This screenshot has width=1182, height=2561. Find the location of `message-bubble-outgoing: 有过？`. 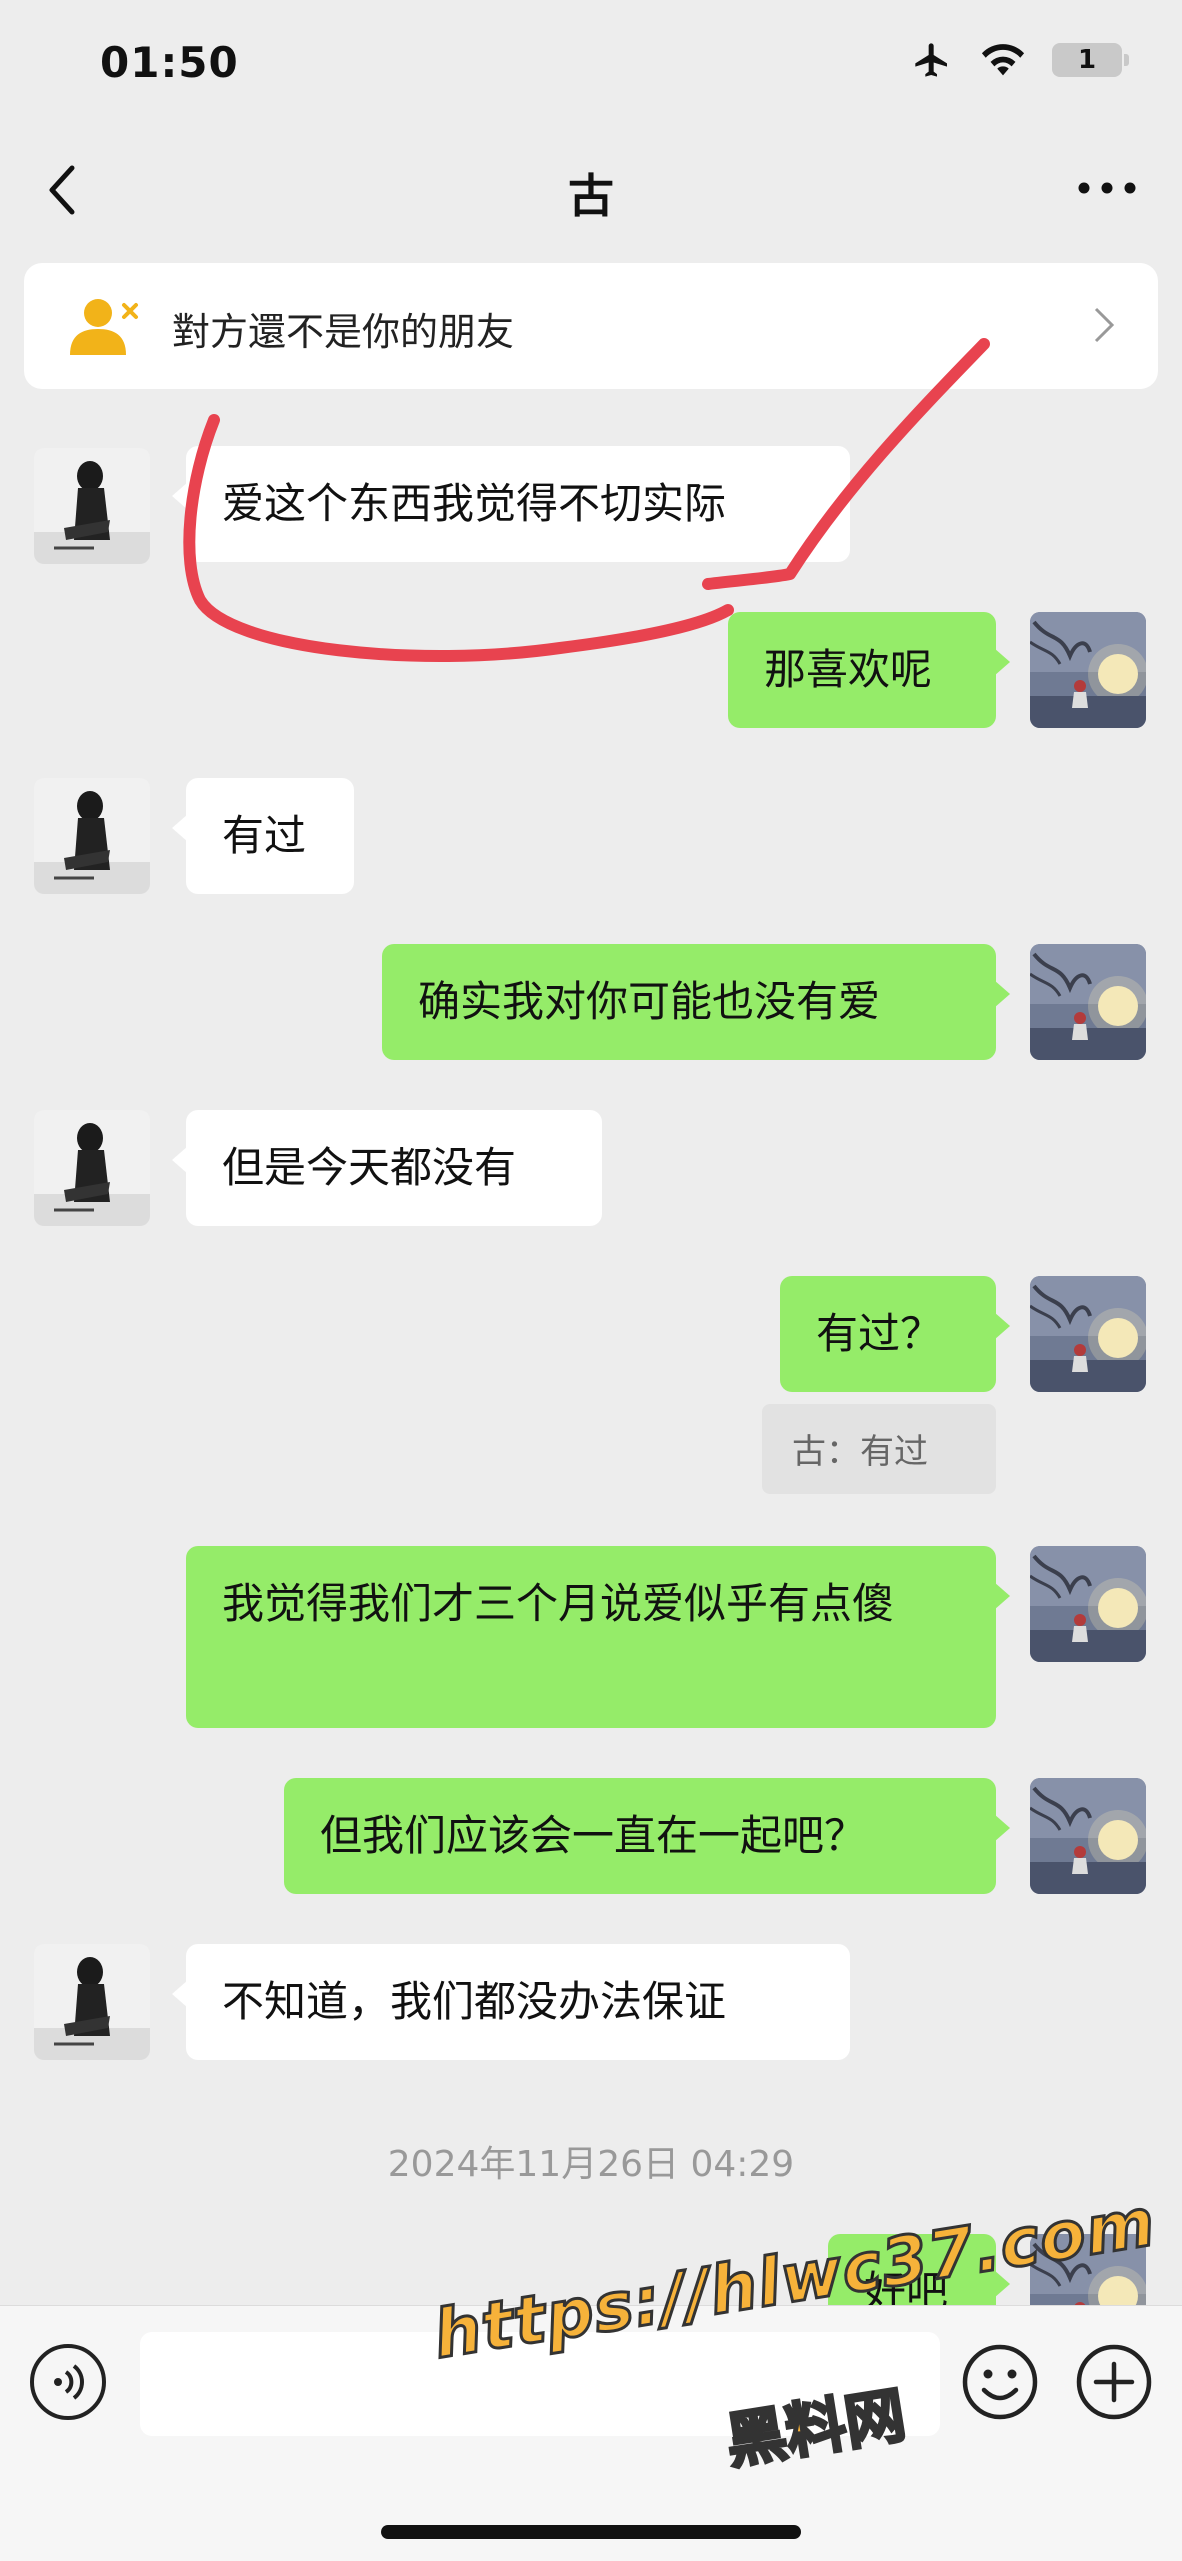

message-bubble-outgoing: 有过？ is located at coordinates (895, 1334).